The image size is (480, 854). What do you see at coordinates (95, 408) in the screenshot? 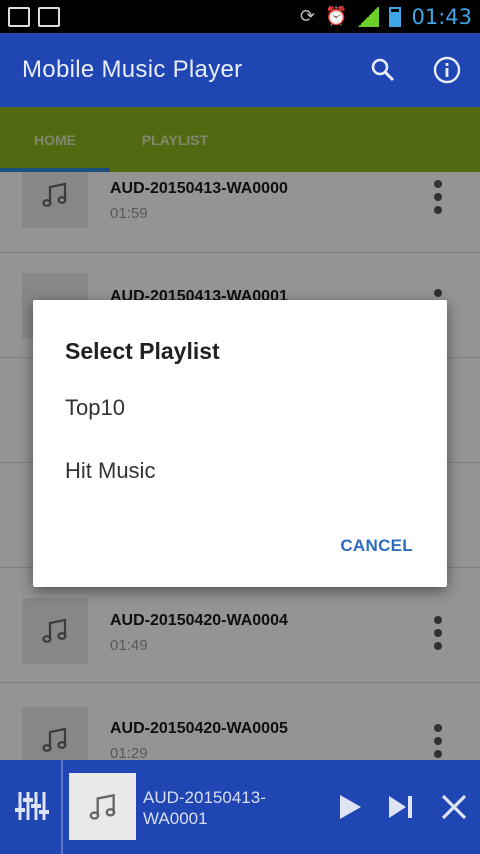
I see `playlist-option-top10: Top10` at bounding box center [95, 408].